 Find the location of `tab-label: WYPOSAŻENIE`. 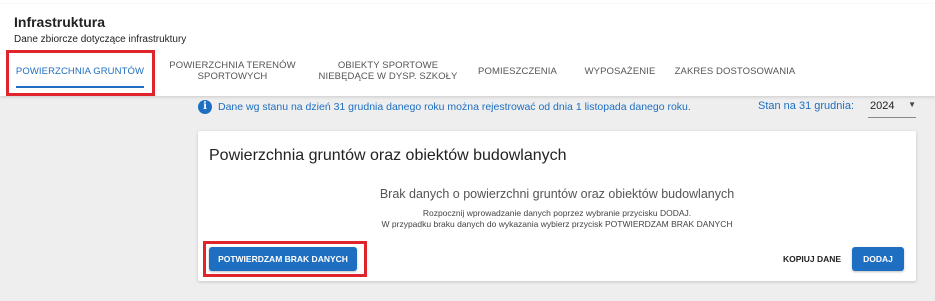

tab-label: WYPOSAŻENIE is located at coordinates (620, 71).